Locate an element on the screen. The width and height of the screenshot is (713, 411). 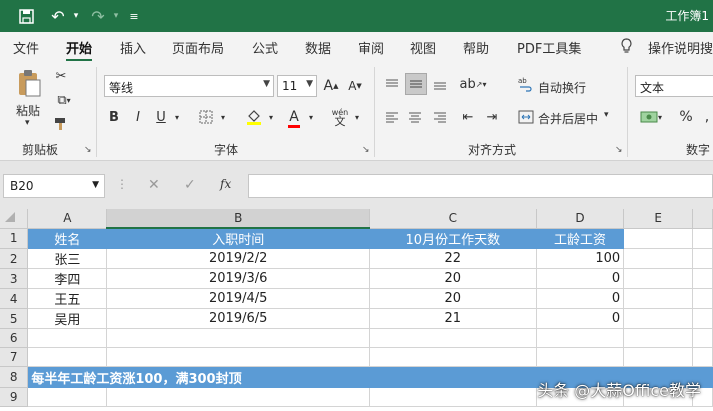
tab-data: 数据 is located at coordinates (318, 47).